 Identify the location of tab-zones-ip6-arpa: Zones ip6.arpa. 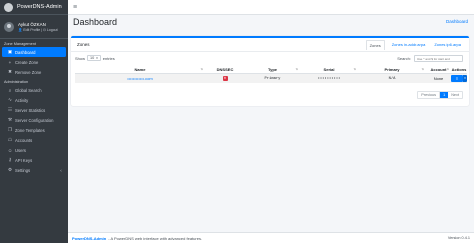
(447, 44).